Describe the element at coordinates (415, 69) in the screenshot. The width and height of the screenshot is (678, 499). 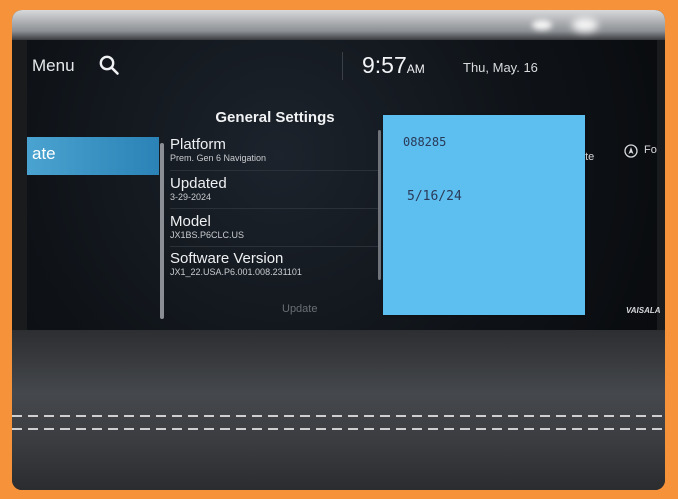
I see `clock-ampm: AM` at that location.